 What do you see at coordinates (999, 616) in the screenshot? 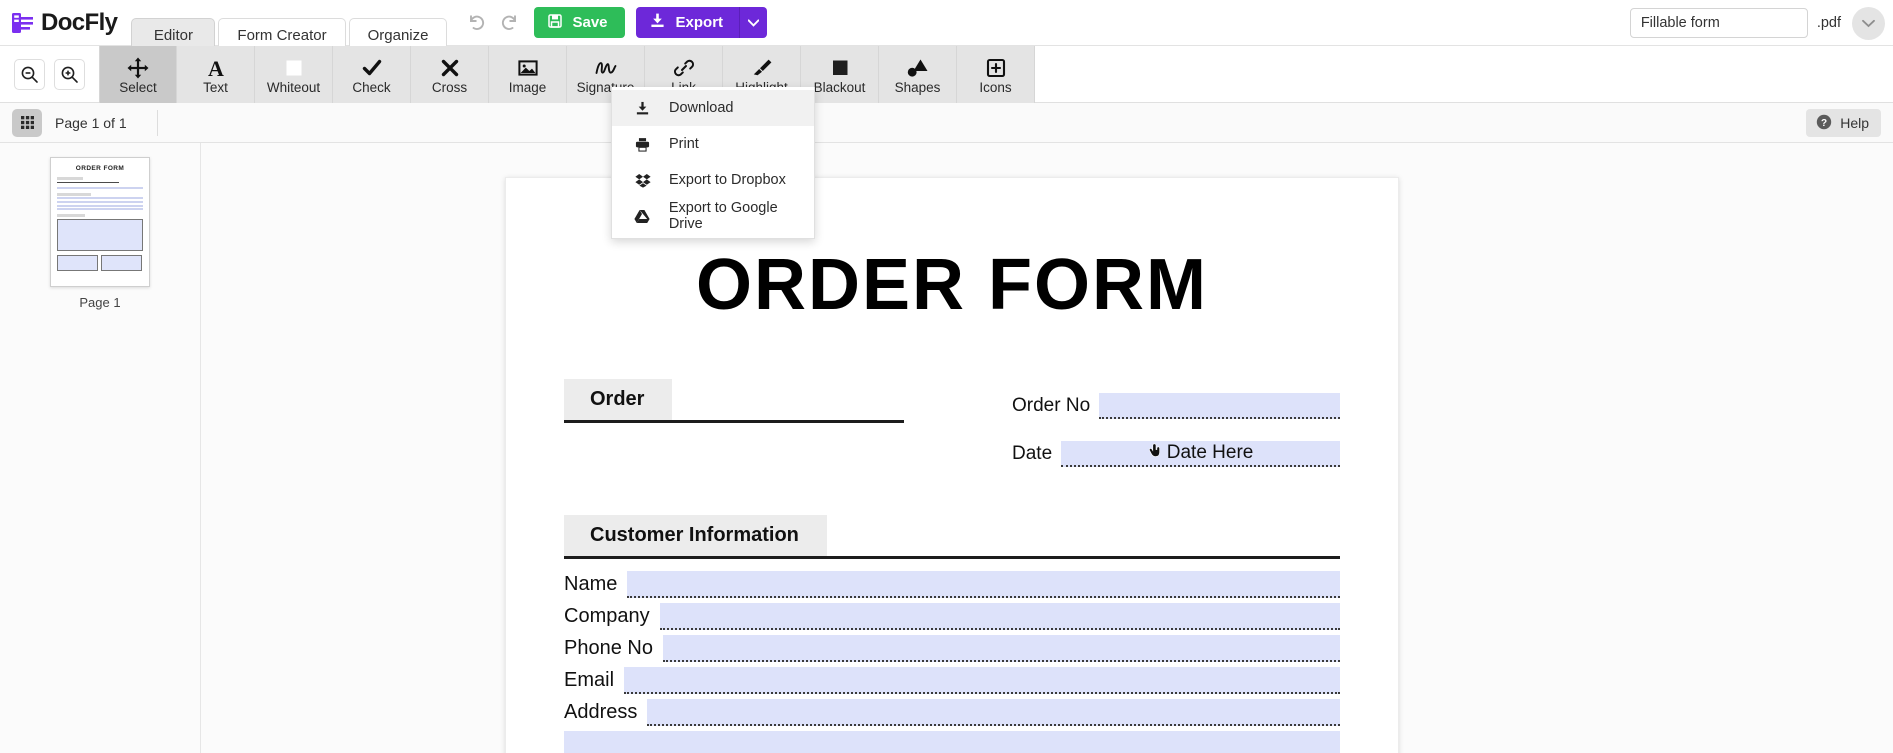
I see `company-field` at bounding box center [999, 616].